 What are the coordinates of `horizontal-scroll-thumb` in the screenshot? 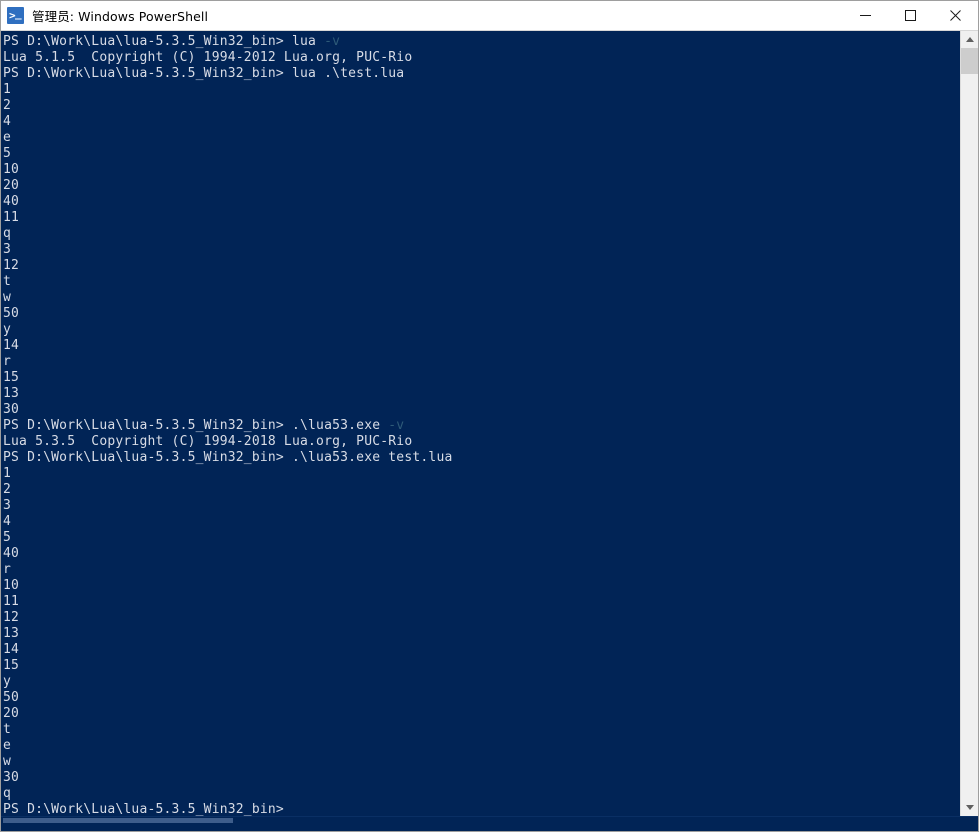 It's located at (118, 820).